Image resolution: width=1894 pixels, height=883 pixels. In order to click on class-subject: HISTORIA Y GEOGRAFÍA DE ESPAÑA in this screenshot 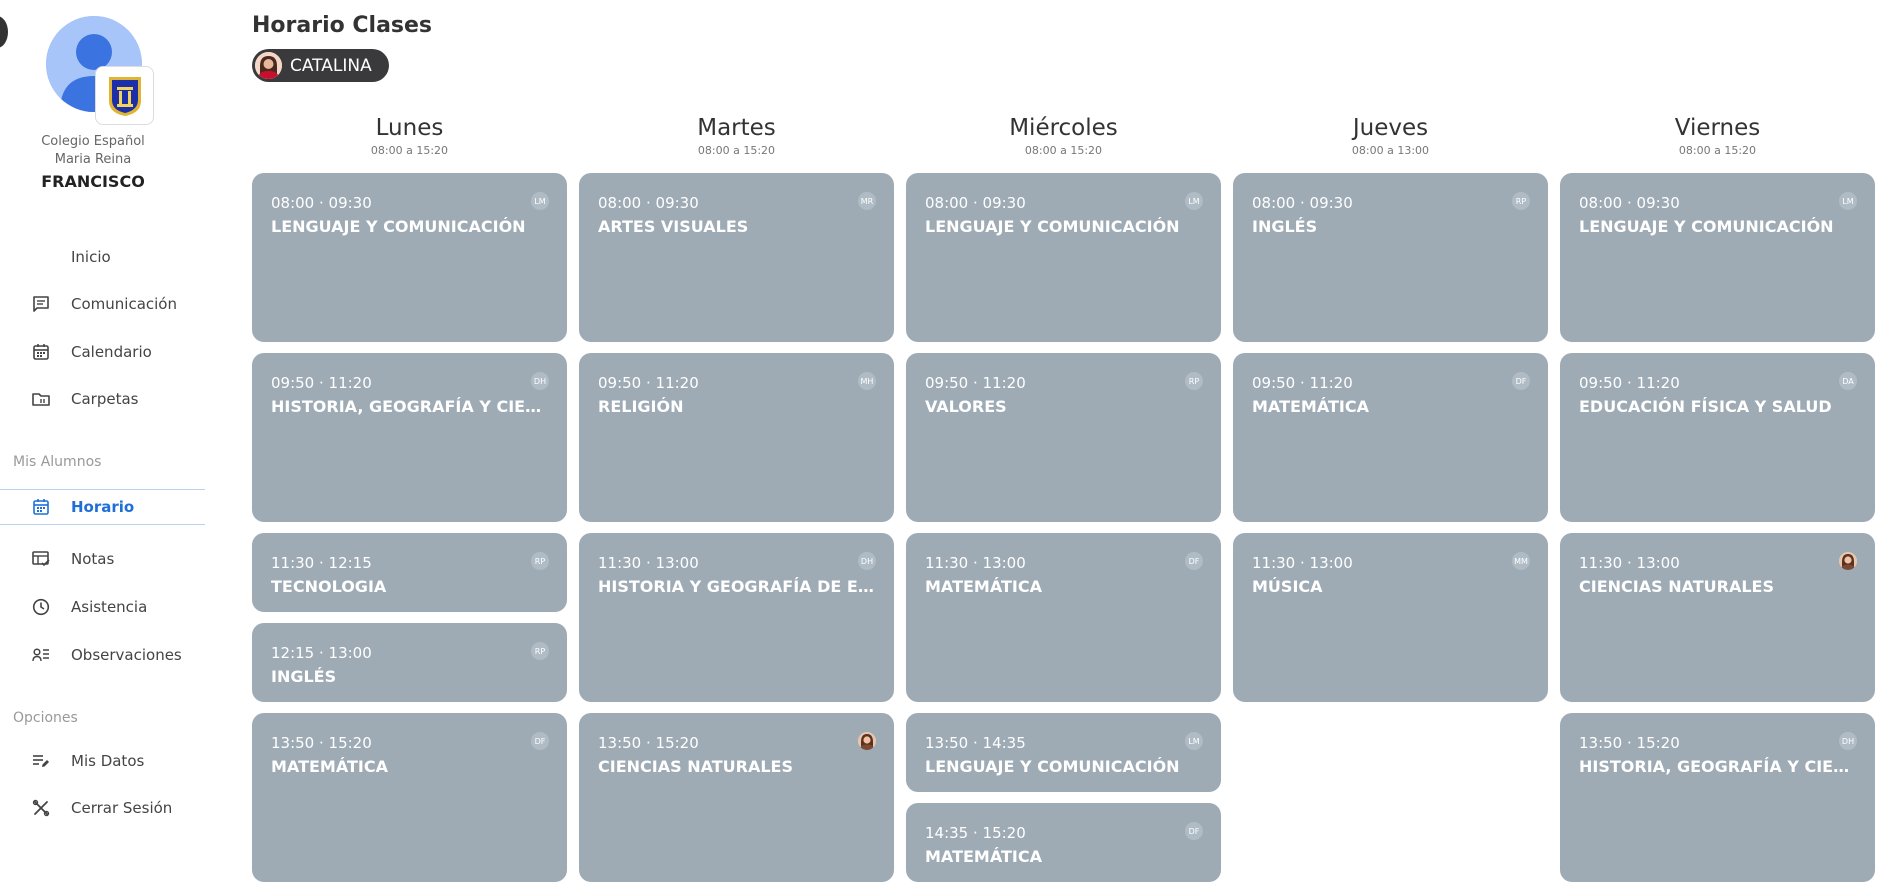, I will do `click(739, 586)`.